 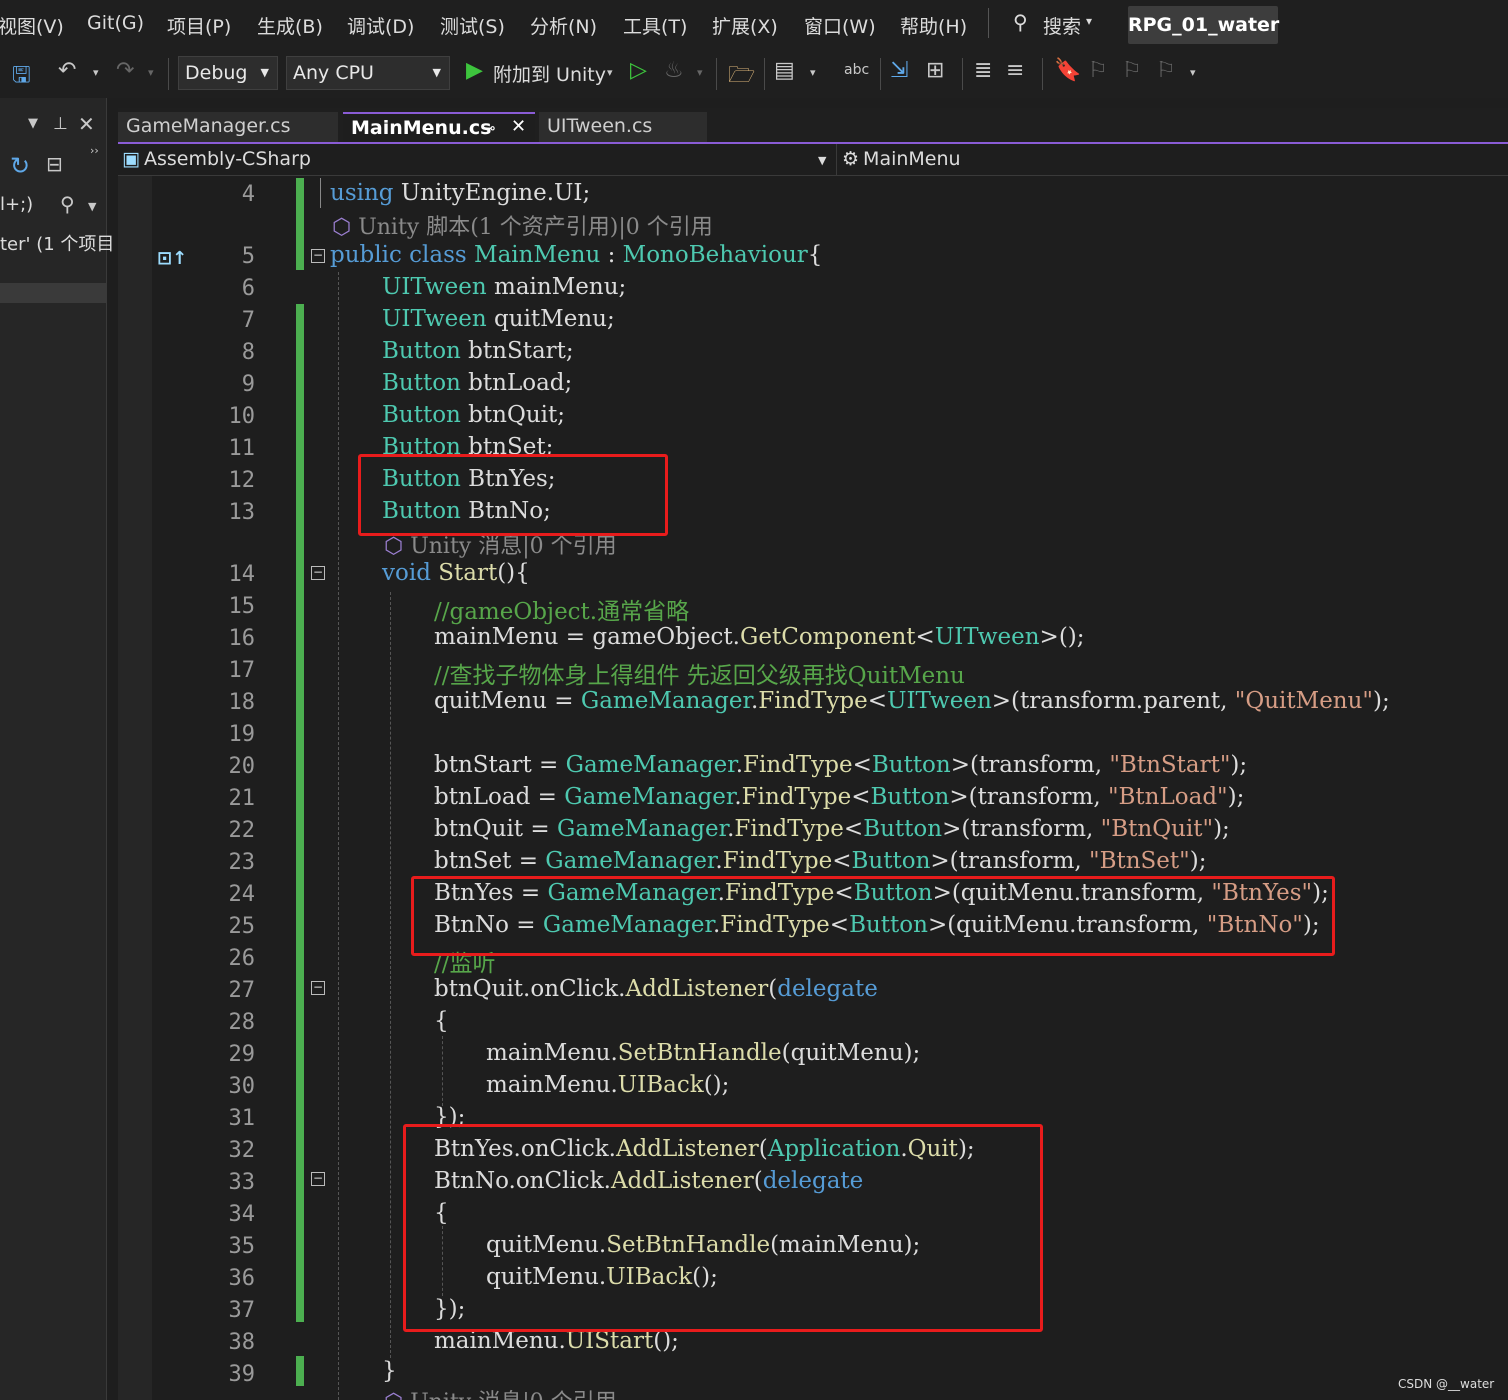 What do you see at coordinates (856, 70) in the screenshot?
I see `spellcheck-icon: abc` at bounding box center [856, 70].